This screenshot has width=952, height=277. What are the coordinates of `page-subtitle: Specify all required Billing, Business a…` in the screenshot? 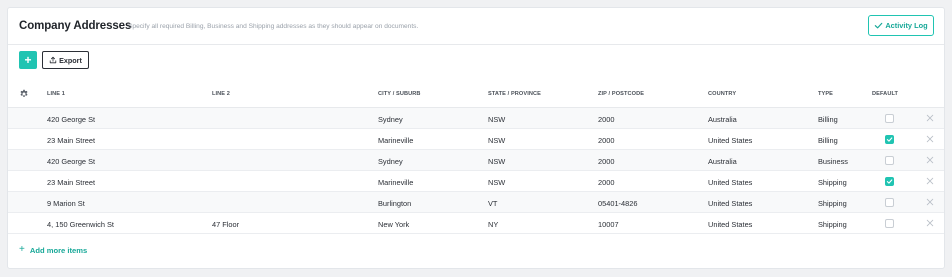 It's located at (273, 26).